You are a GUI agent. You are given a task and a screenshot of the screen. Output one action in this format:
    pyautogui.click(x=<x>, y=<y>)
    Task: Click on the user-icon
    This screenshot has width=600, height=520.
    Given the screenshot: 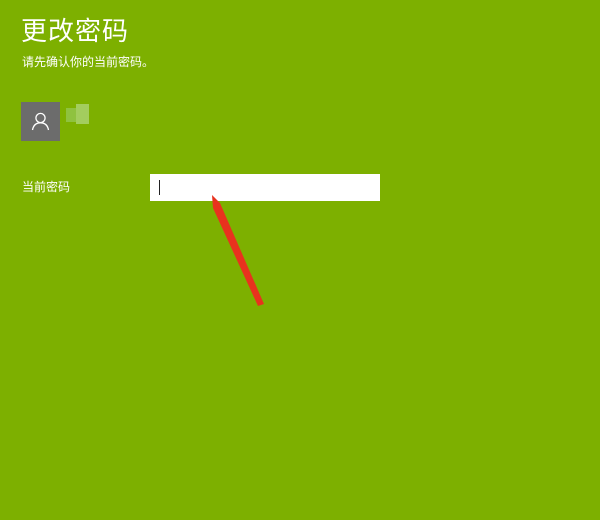 What is the action you would take?
    pyautogui.click(x=40, y=121)
    